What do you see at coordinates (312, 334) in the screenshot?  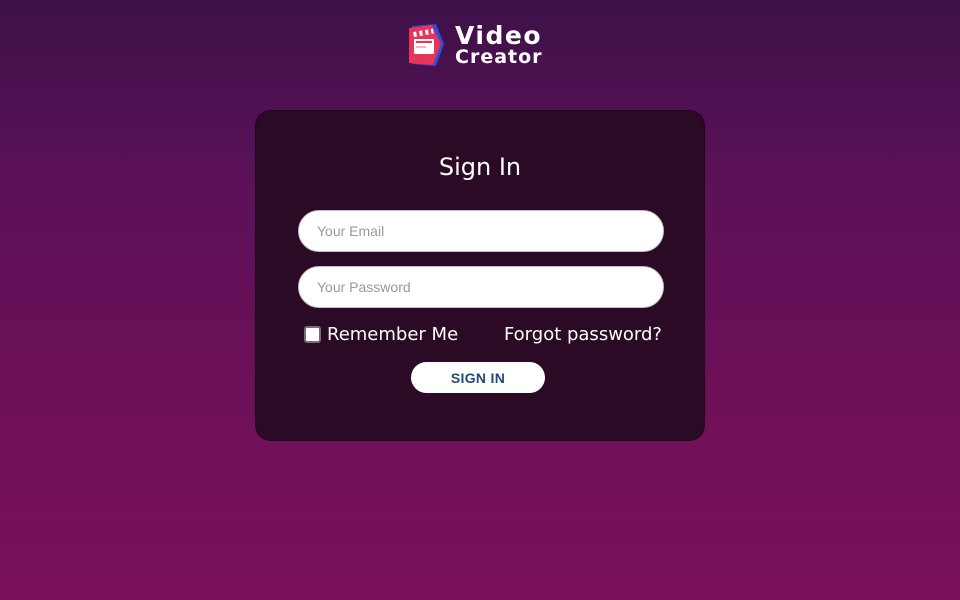 I see `remember-me-checkbox` at bounding box center [312, 334].